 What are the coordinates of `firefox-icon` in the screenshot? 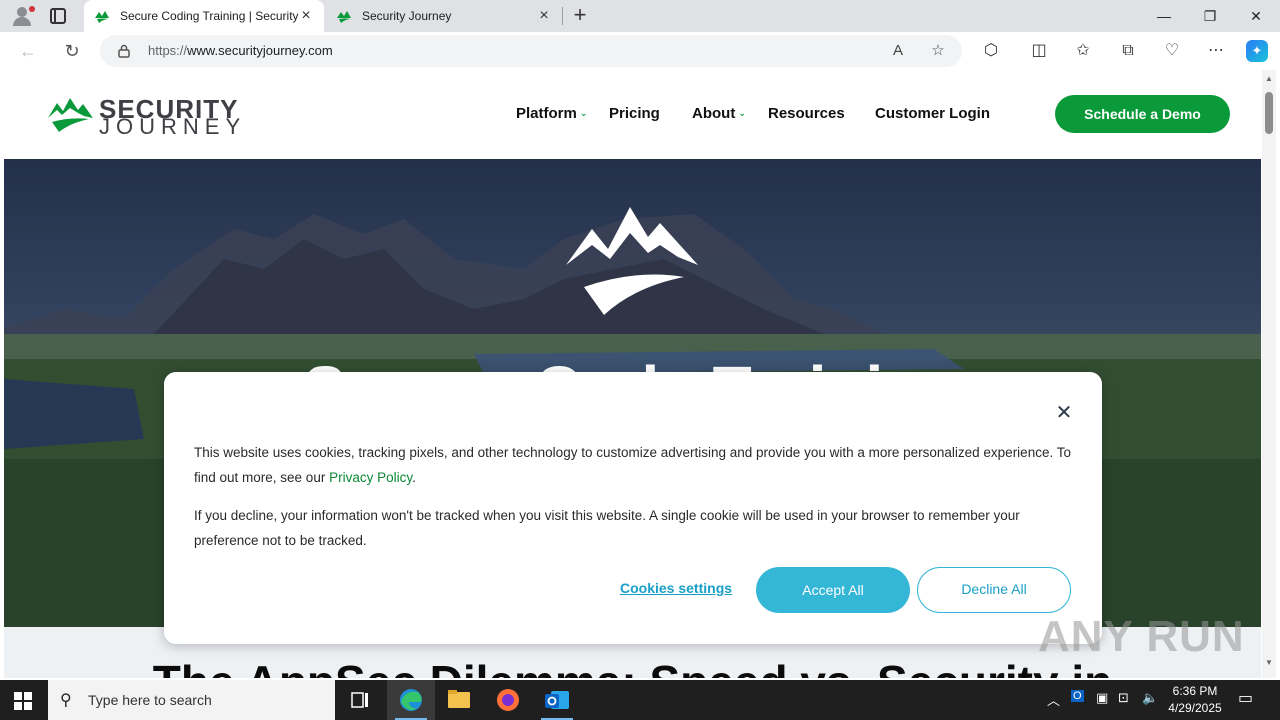 It's located at (508, 700).